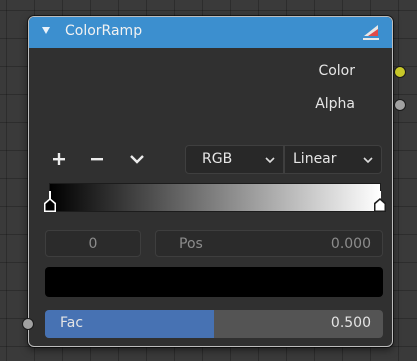 This screenshot has height=361, width=417. I want to click on stop-position-label: Pos, so click(191, 244).